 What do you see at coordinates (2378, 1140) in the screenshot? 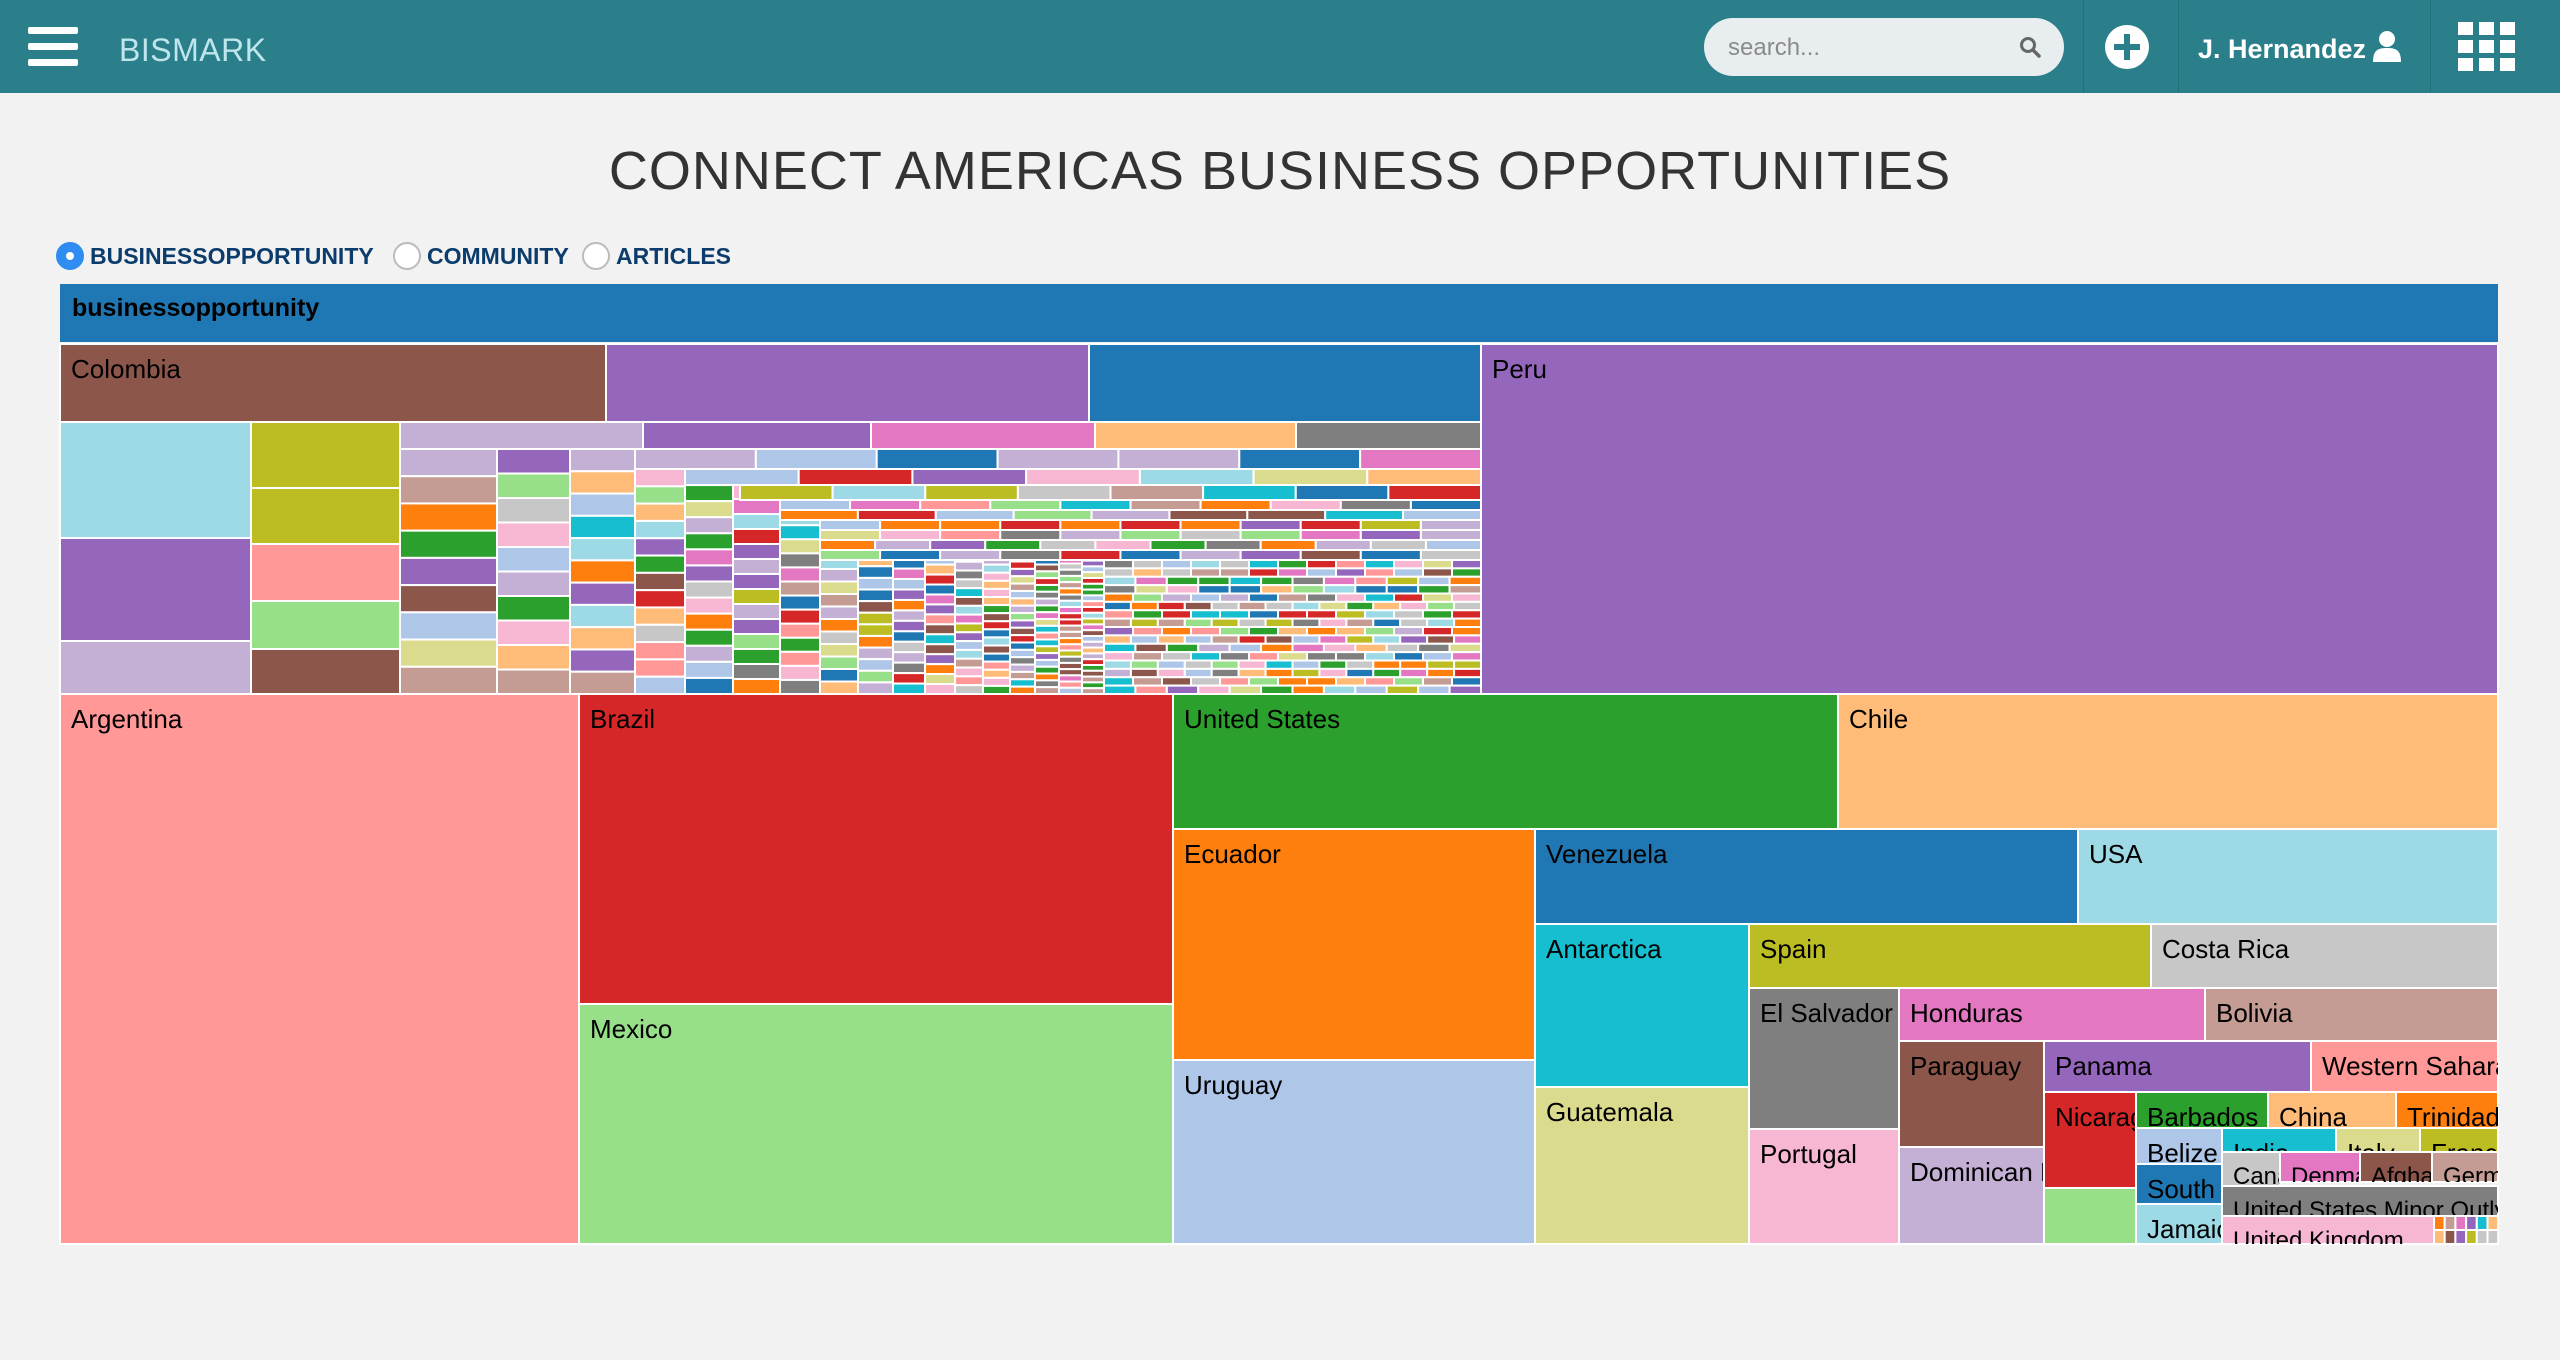
I see `treemap-tile-italy` at bounding box center [2378, 1140].